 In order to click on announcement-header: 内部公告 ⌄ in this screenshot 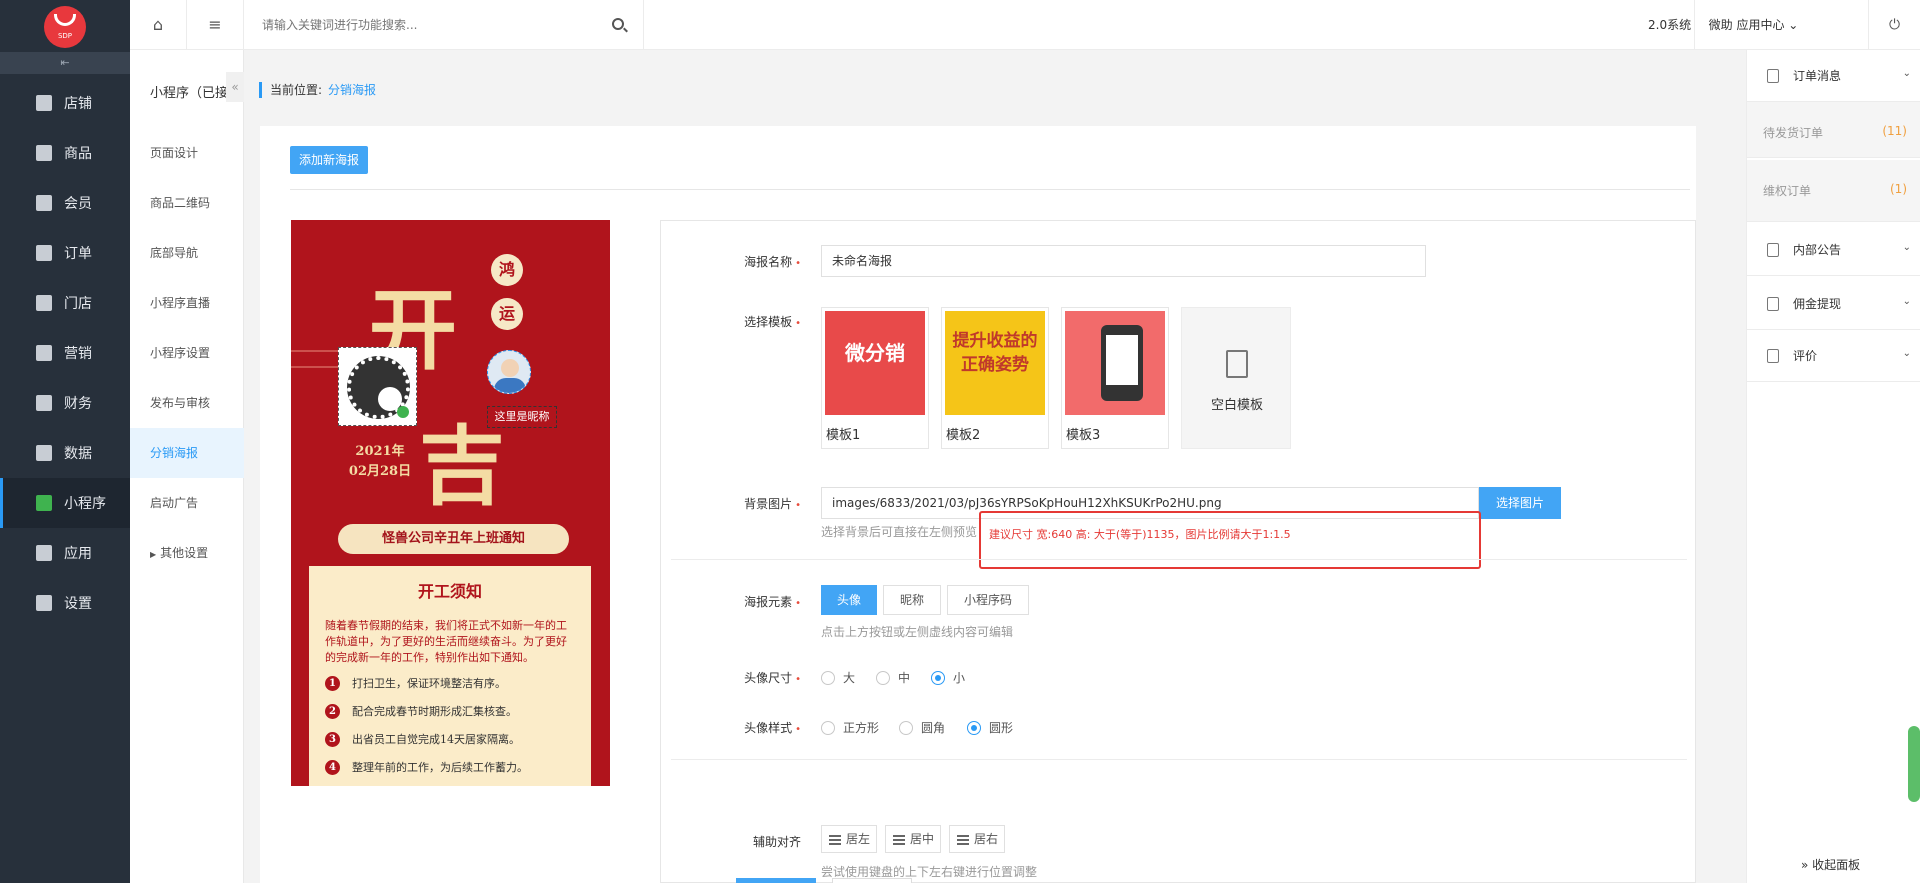, I will do `click(1833, 250)`.